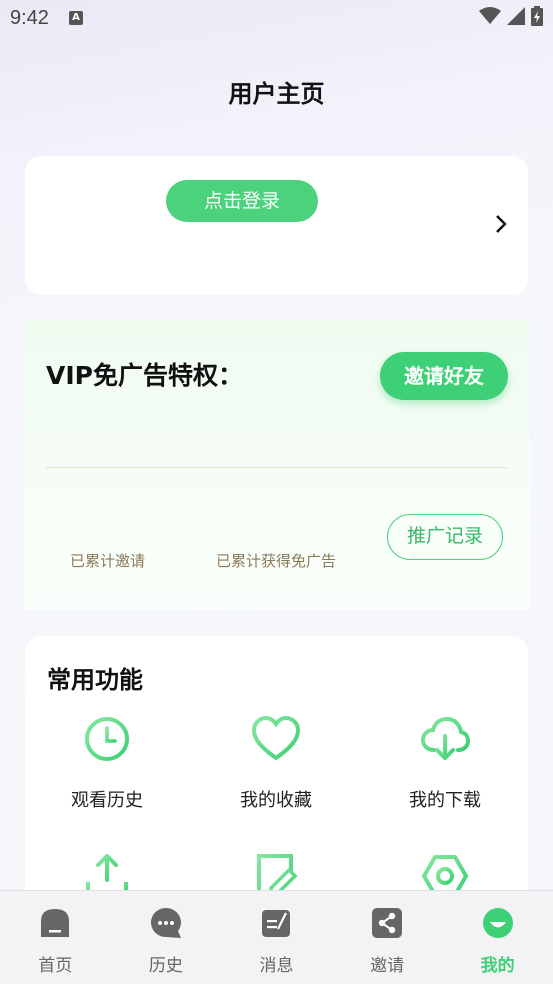 The image size is (553, 984). Describe the element at coordinates (55, 966) in the screenshot. I see `tab-label: 首页` at that location.